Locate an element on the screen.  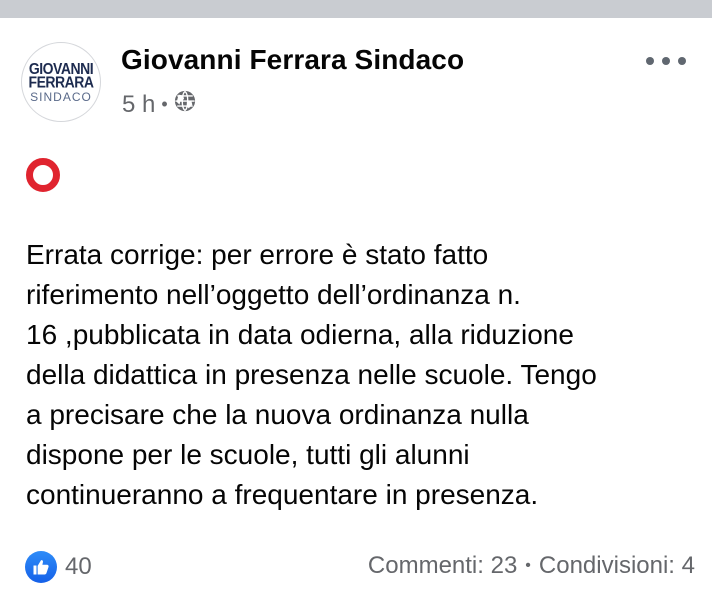
red-circle-emoji is located at coordinates (43, 175).